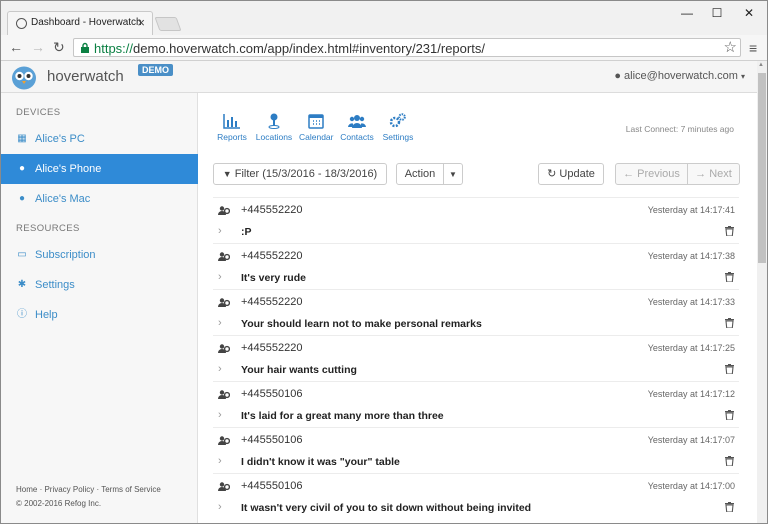 The image size is (768, 524). I want to click on minimize-button: —, so click(687, 13).